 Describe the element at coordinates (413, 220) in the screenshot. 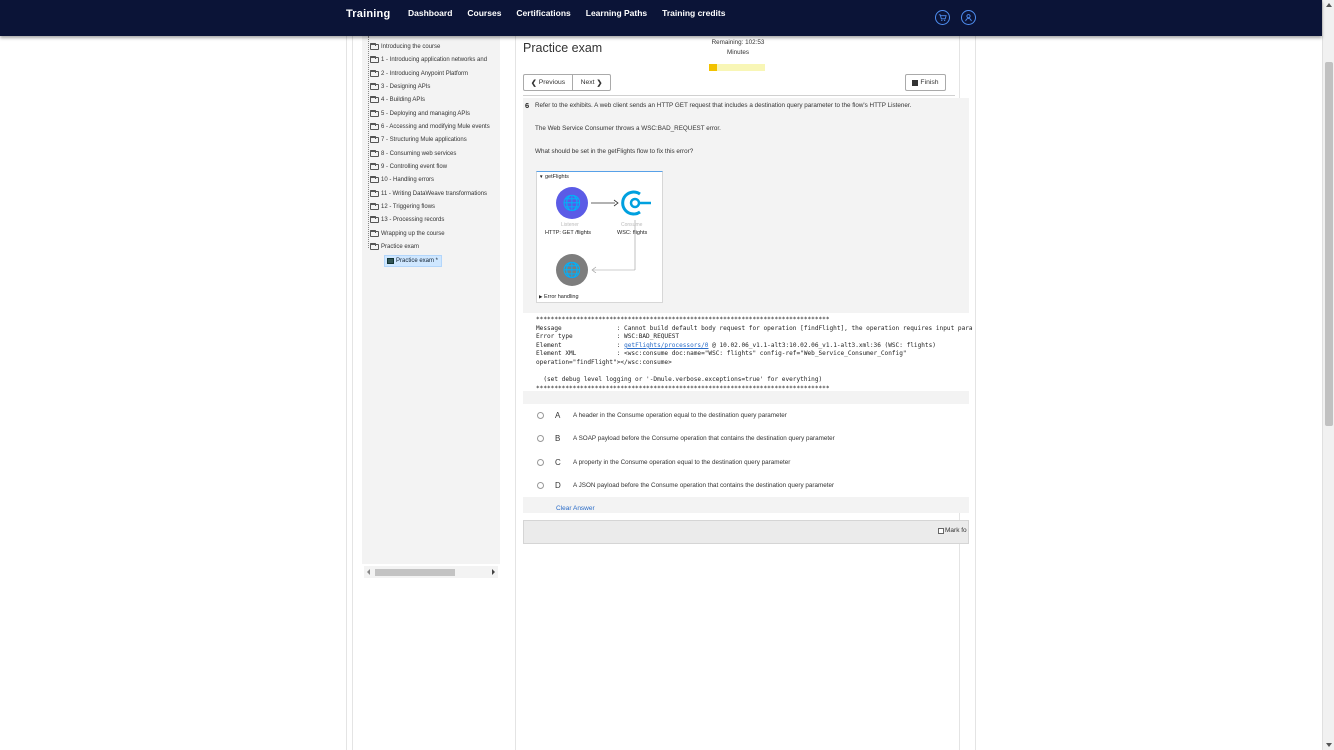

I see `outline-item-label: 13 - Processing records` at that location.